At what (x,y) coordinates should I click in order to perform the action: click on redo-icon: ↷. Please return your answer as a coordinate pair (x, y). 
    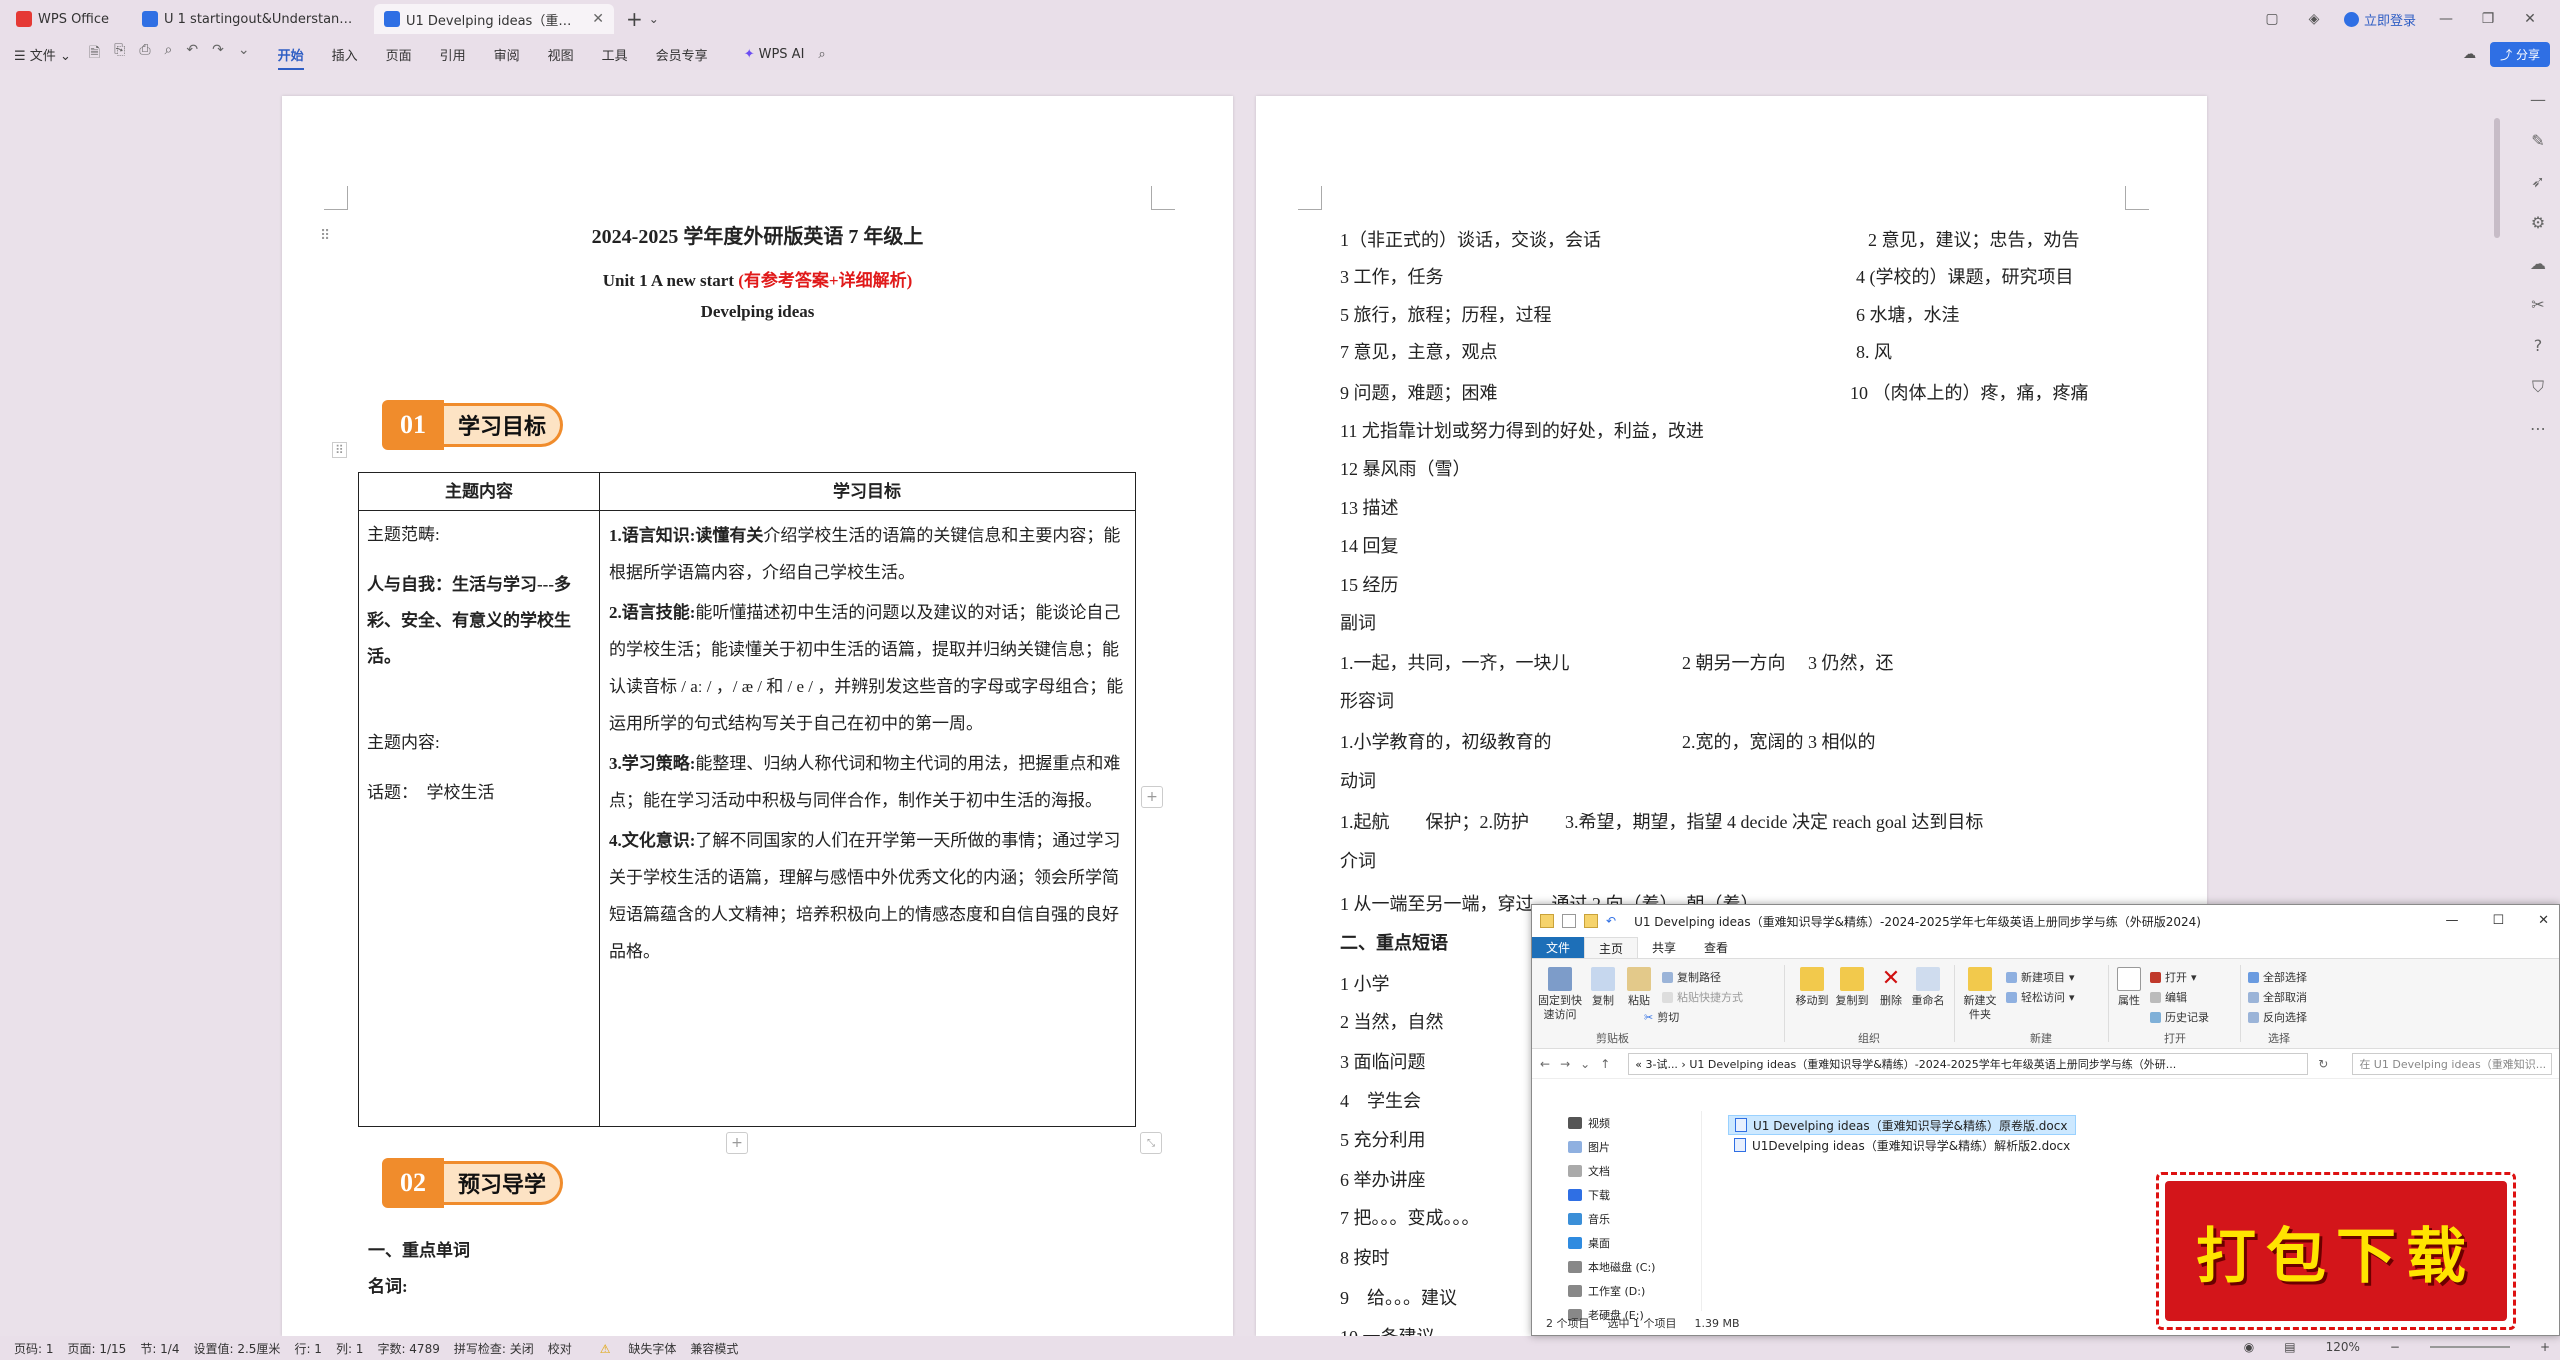
    Looking at the image, I should click on (218, 54).